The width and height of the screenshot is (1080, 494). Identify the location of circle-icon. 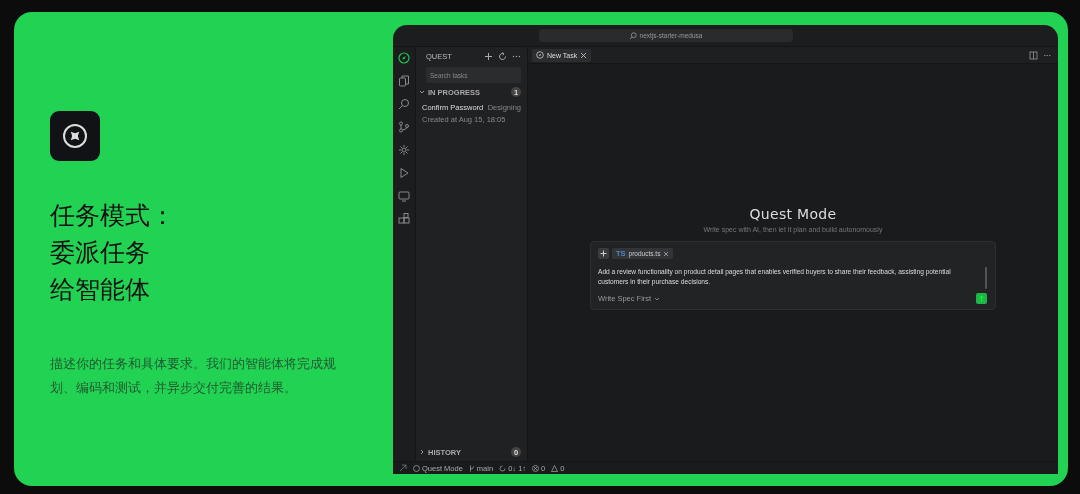
(416, 468).